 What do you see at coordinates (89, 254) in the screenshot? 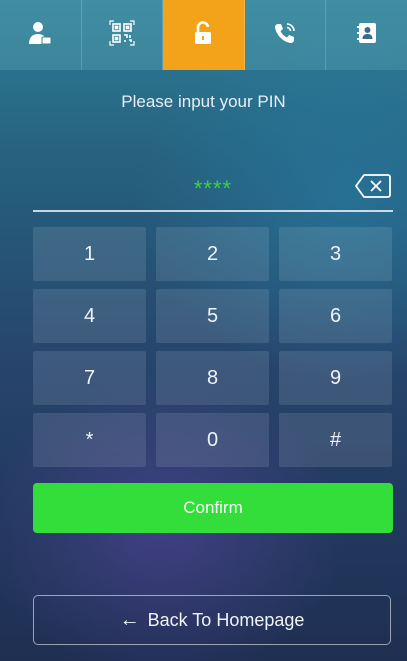
I see `key-1: 1` at bounding box center [89, 254].